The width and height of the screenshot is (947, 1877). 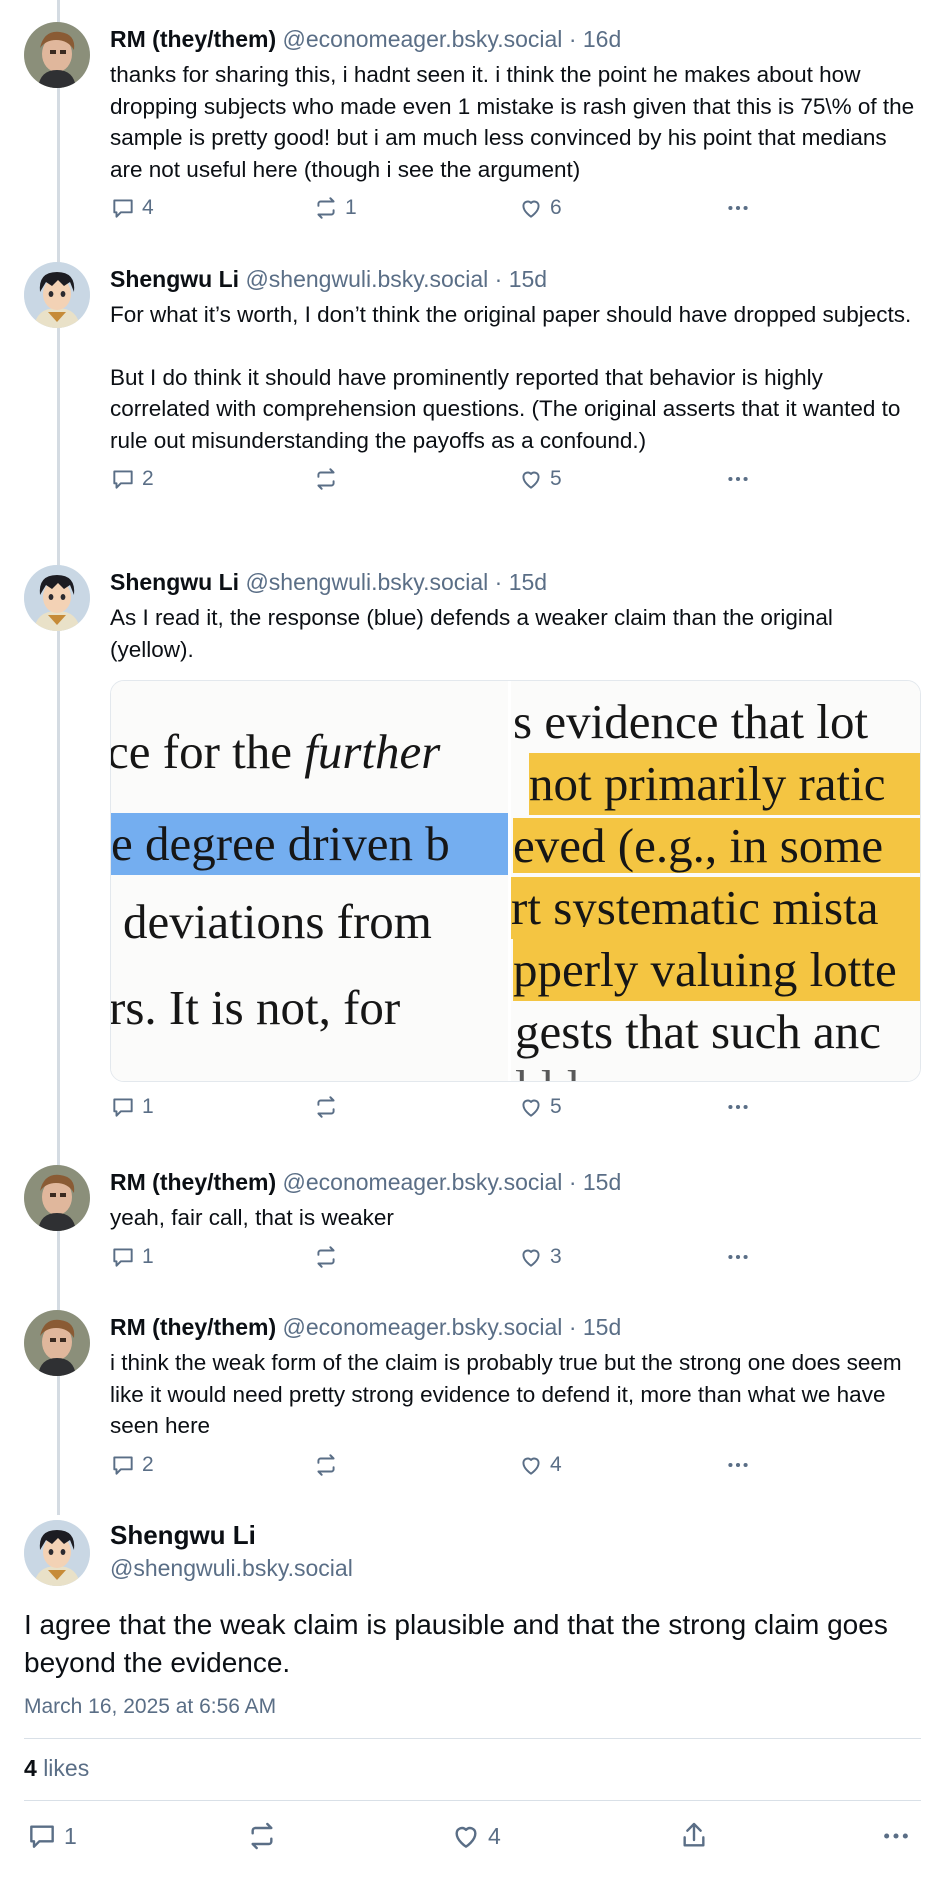 I want to click on main-like-button: 4, so click(x=475, y=1836).